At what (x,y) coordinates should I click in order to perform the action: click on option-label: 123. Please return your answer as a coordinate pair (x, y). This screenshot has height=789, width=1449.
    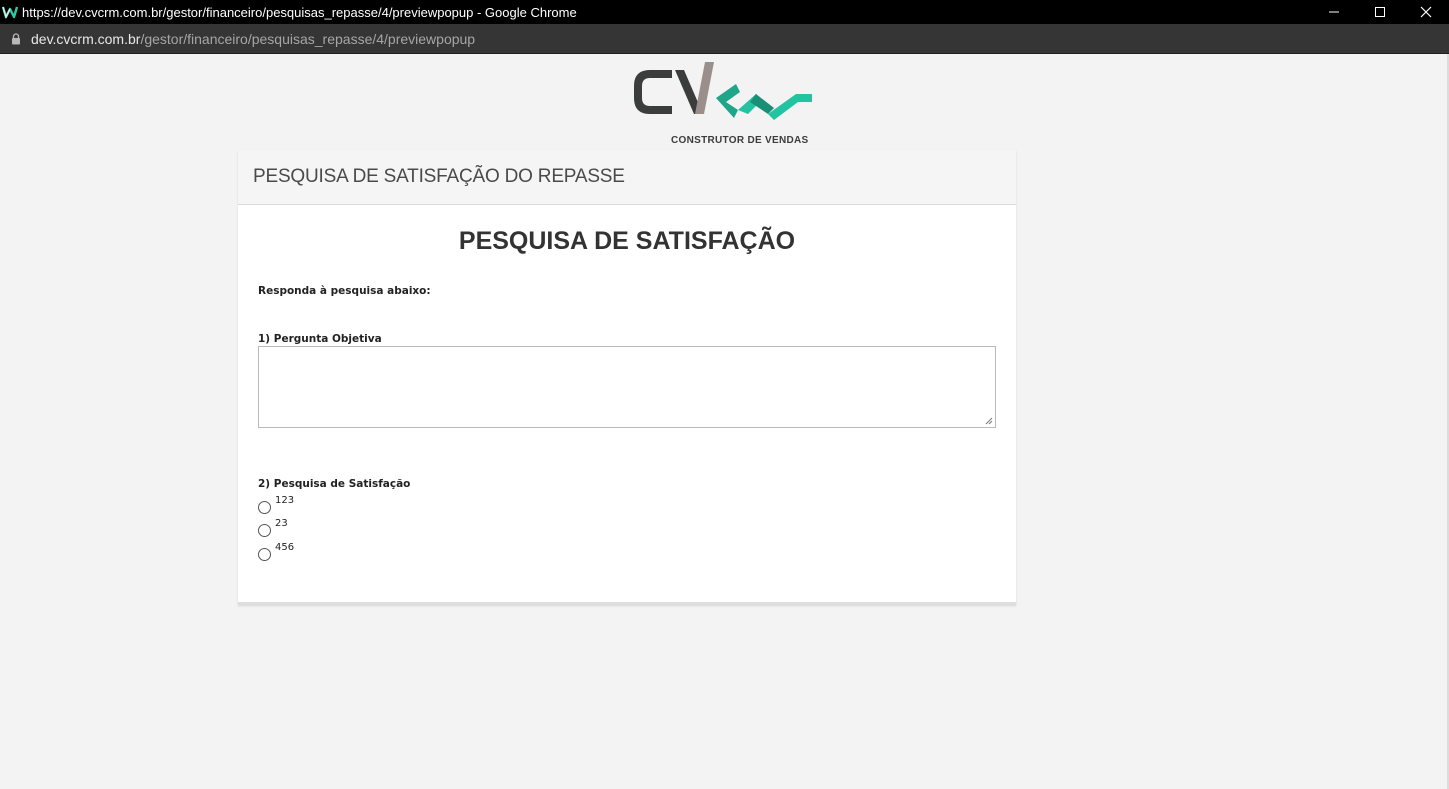
    Looking at the image, I should click on (285, 500).